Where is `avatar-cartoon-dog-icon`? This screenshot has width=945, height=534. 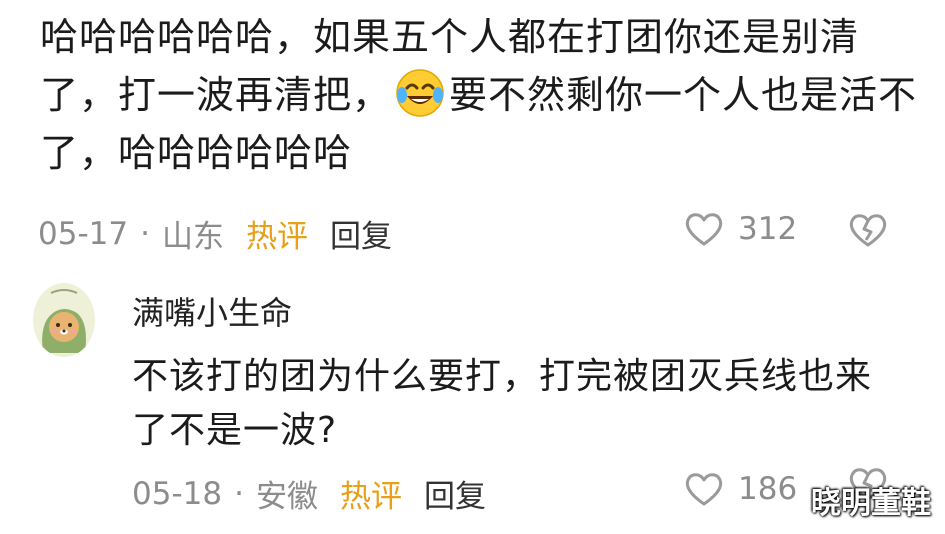
avatar-cartoon-dog-icon is located at coordinates (64, 320).